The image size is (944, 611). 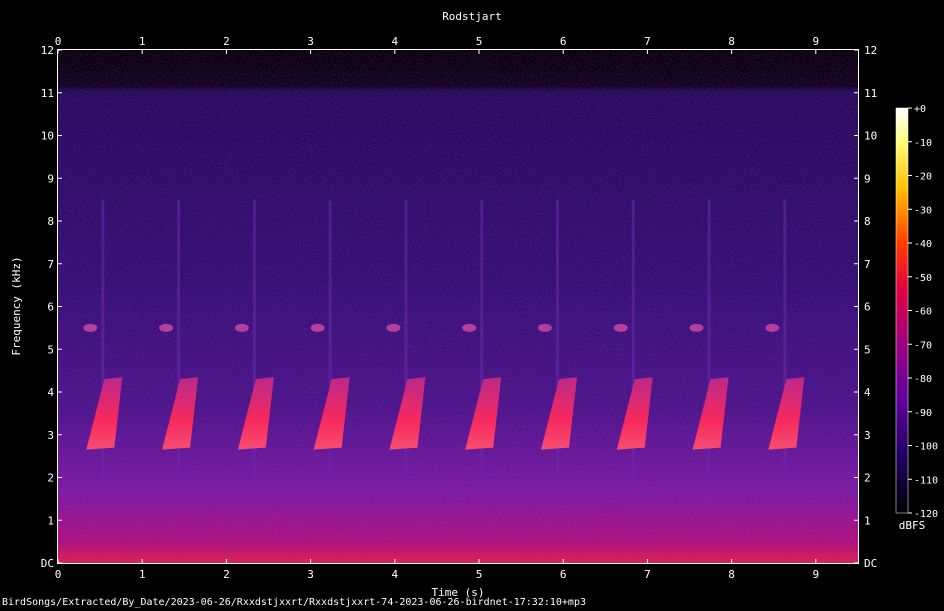 I want to click on x-tick-label-bottom: 8, so click(x=731, y=574).